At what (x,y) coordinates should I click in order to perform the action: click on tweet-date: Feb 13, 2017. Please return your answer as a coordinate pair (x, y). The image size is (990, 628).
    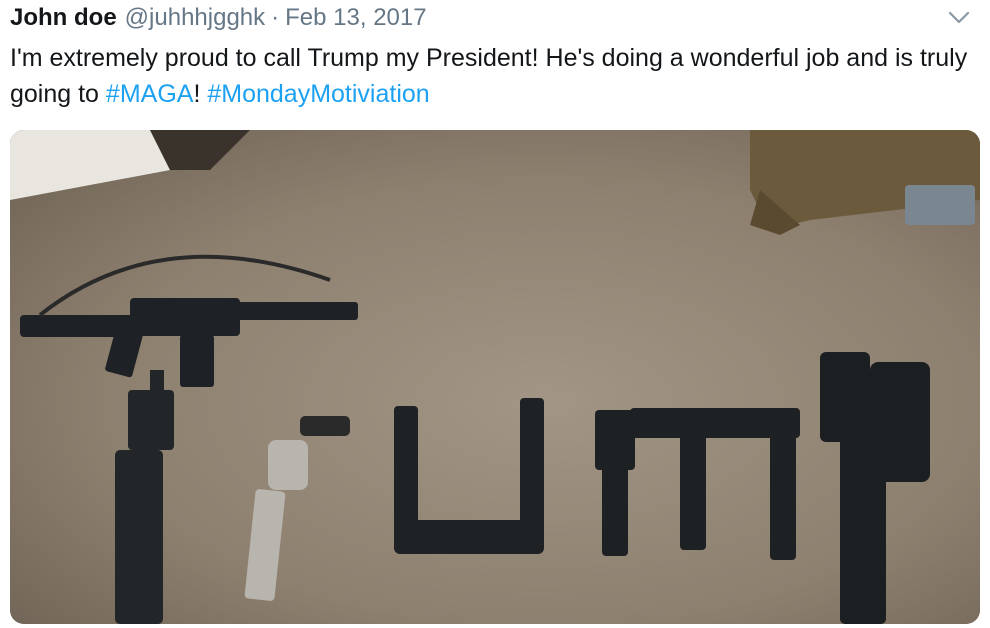
    Looking at the image, I should click on (355, 18).